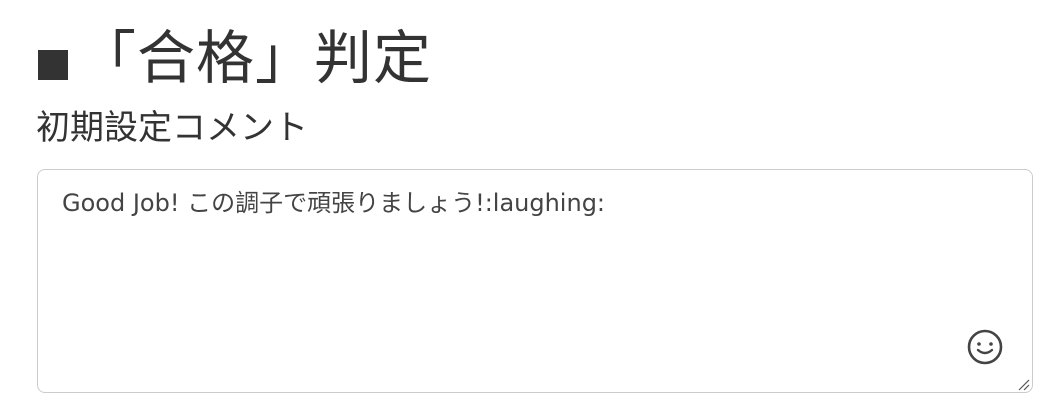 The width and height of the screenshot is (1062, 406). What do you see at coordinates (985, 347) in the screenshot?
I see `smiley-face-icon` at bounding box center [985, 347].